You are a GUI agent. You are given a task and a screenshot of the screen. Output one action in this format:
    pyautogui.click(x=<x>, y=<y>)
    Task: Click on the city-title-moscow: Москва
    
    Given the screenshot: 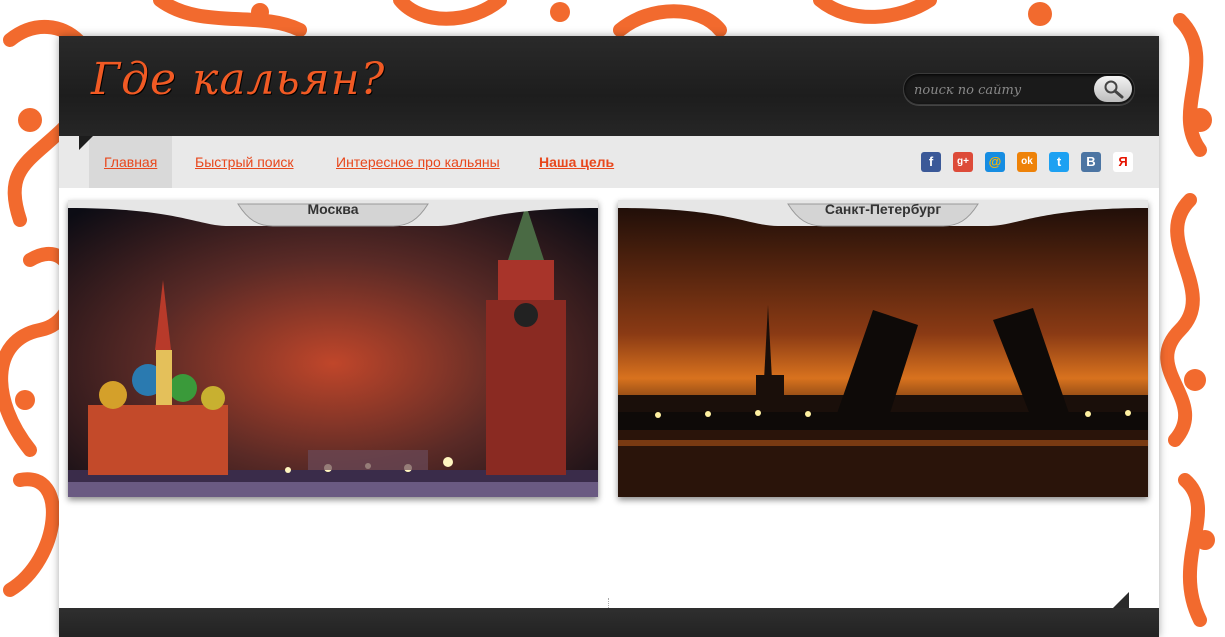 What is the action you would take?
    pyautogui.click(x=333, y=209)
    